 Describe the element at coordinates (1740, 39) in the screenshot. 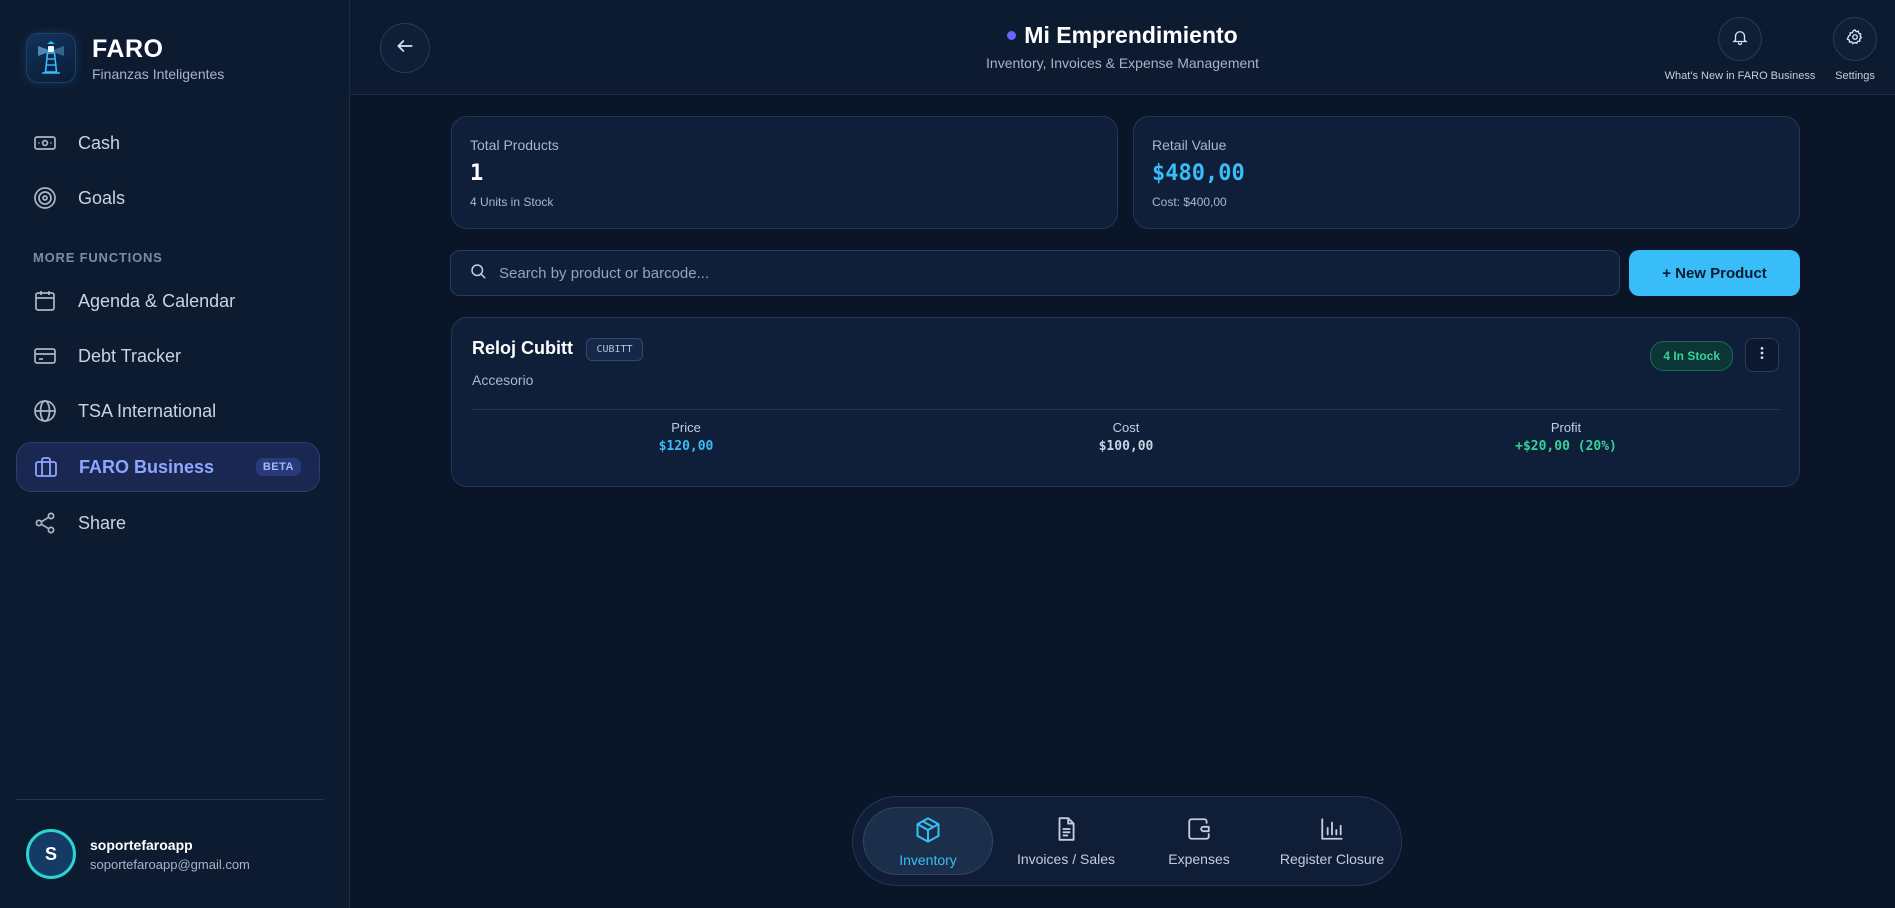

I see `bell-icon` at that location.